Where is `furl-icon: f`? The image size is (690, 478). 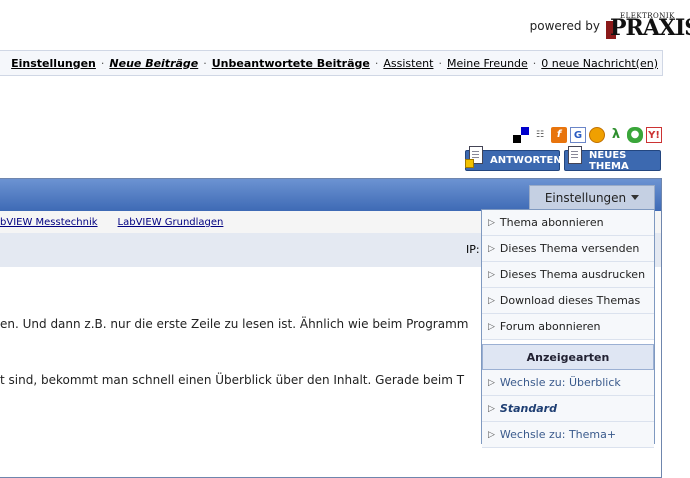 furl-icon: f is located at coordinates (559, 135).